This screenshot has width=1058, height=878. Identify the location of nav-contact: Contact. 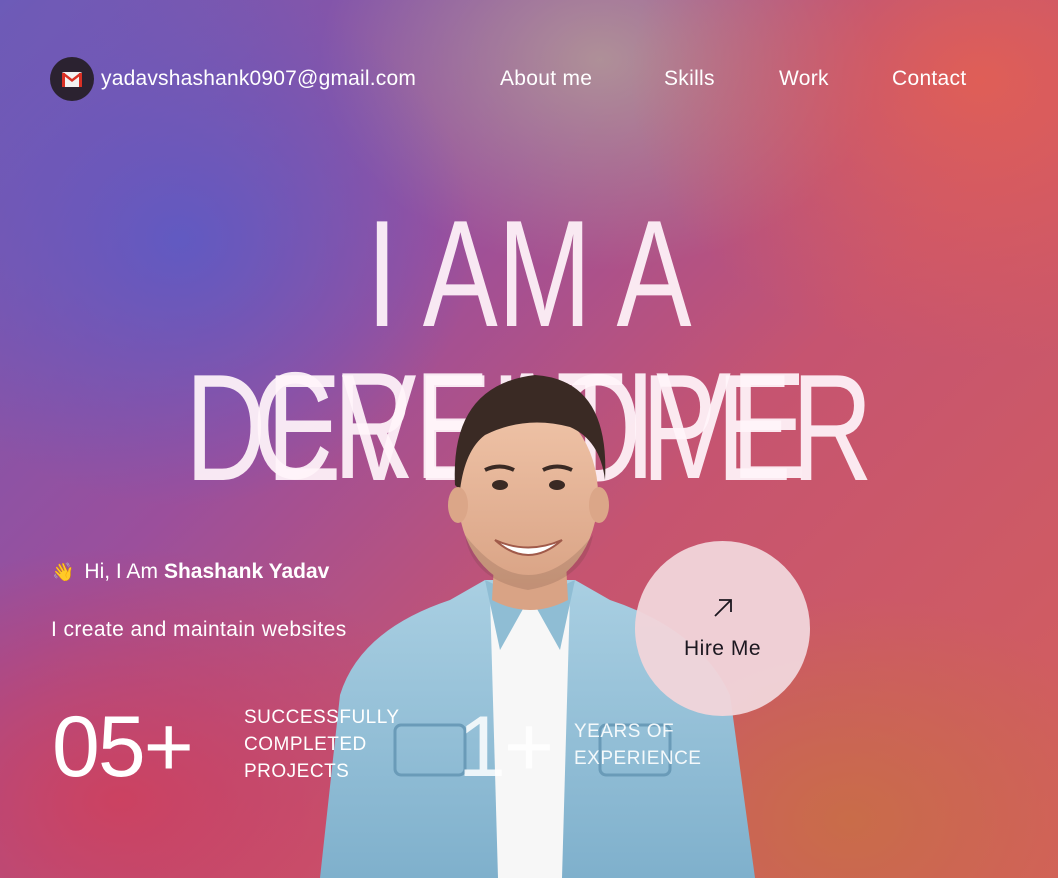
(929, 79).